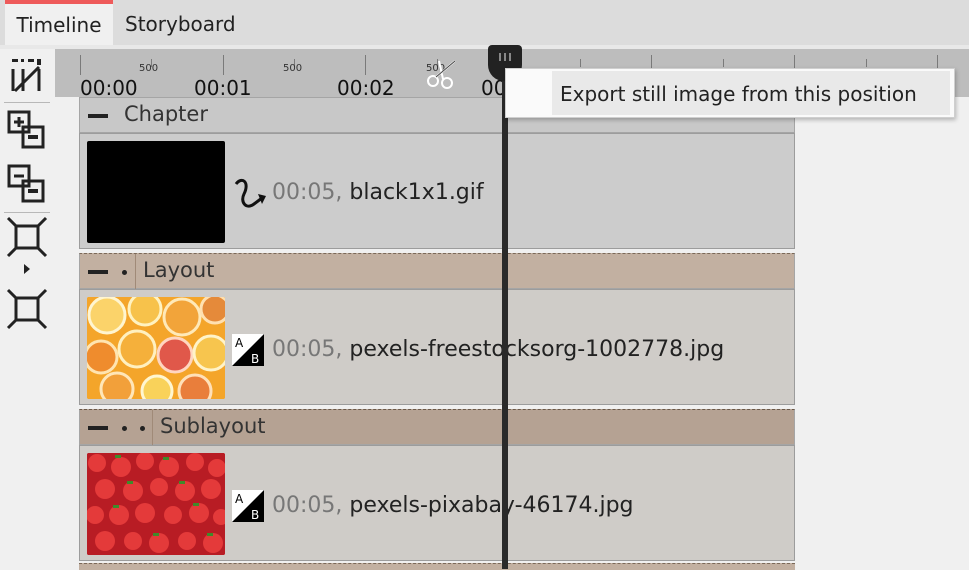 The width and height of the screenshot is (969, 570). Describe the element at coordinates (751, 93) in the screenshot. I see `export-still-image-menu-item: Export still image from this position` at that location.